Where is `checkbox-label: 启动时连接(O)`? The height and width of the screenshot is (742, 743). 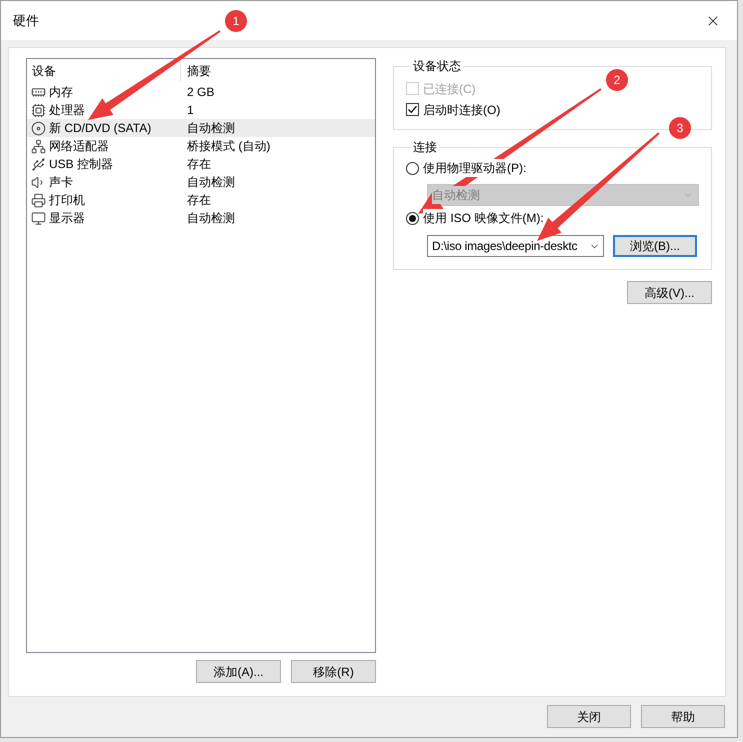
checkbox-label: 启动时连接(O) is located at coordinates (461, 109).